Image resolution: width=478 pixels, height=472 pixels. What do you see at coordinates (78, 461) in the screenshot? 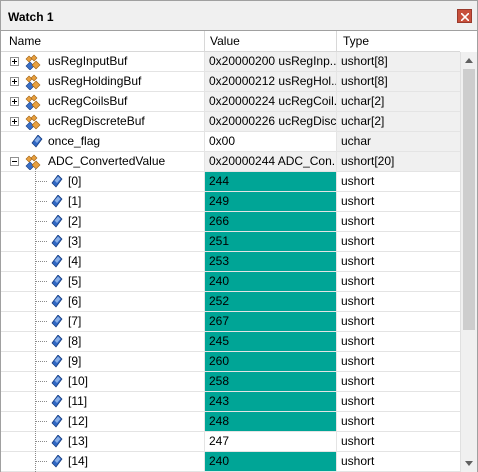
I see `array-index: [14]` at bounding box center [78, 461].